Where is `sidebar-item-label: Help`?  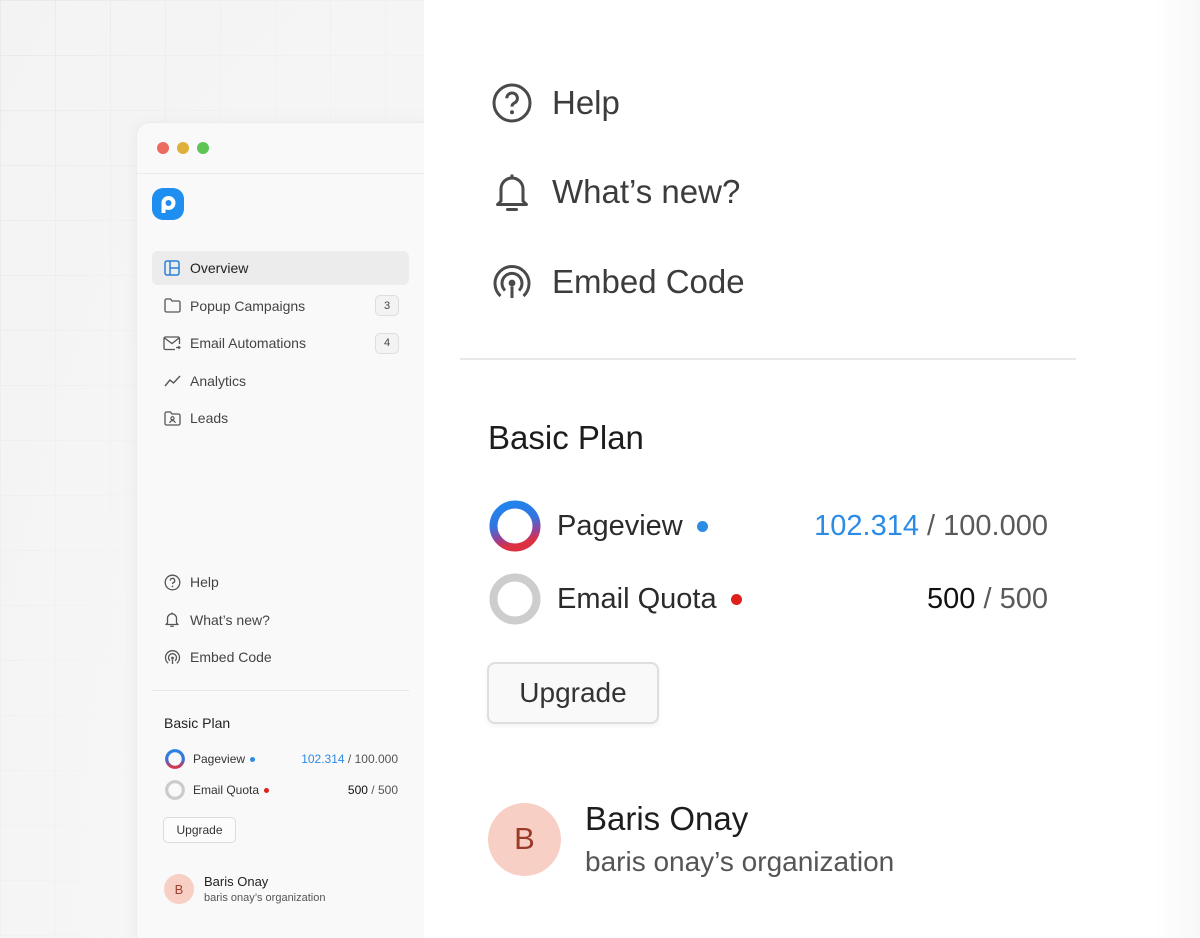
sidebar-item-label: Help is located at coordinates (204, 582).